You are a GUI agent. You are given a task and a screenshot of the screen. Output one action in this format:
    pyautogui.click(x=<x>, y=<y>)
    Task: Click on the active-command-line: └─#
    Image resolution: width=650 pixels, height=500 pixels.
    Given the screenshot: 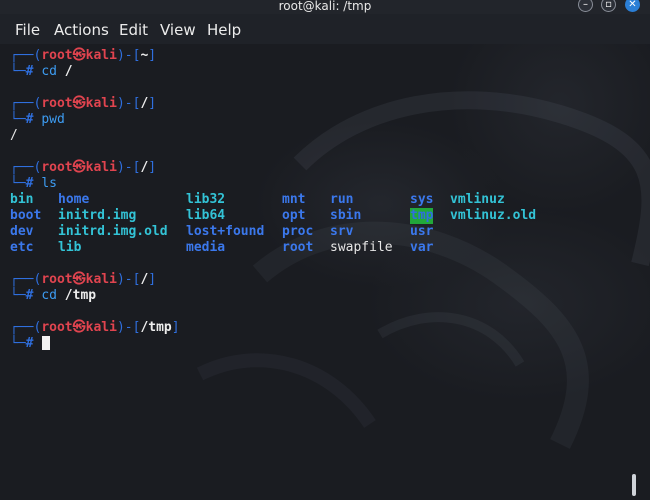 What is the action you would take?
    pyautogui.click(x=25, y=344)
    